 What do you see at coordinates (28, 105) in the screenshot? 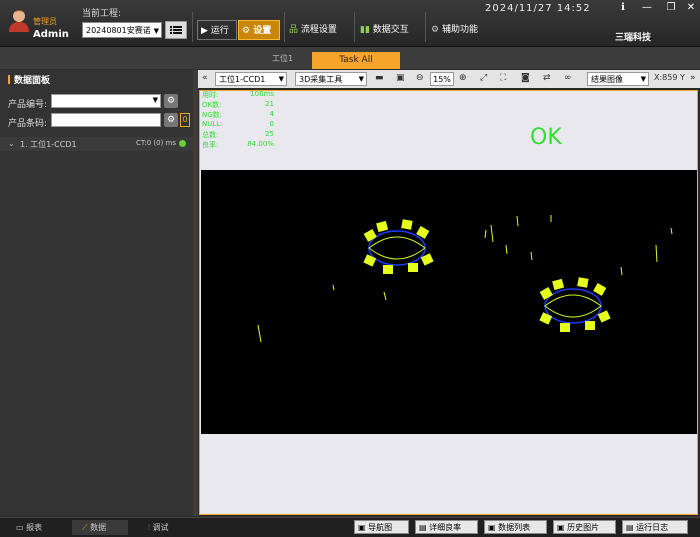
I see `product-no-label: 产品编号:` at bounding box center [28, 105].